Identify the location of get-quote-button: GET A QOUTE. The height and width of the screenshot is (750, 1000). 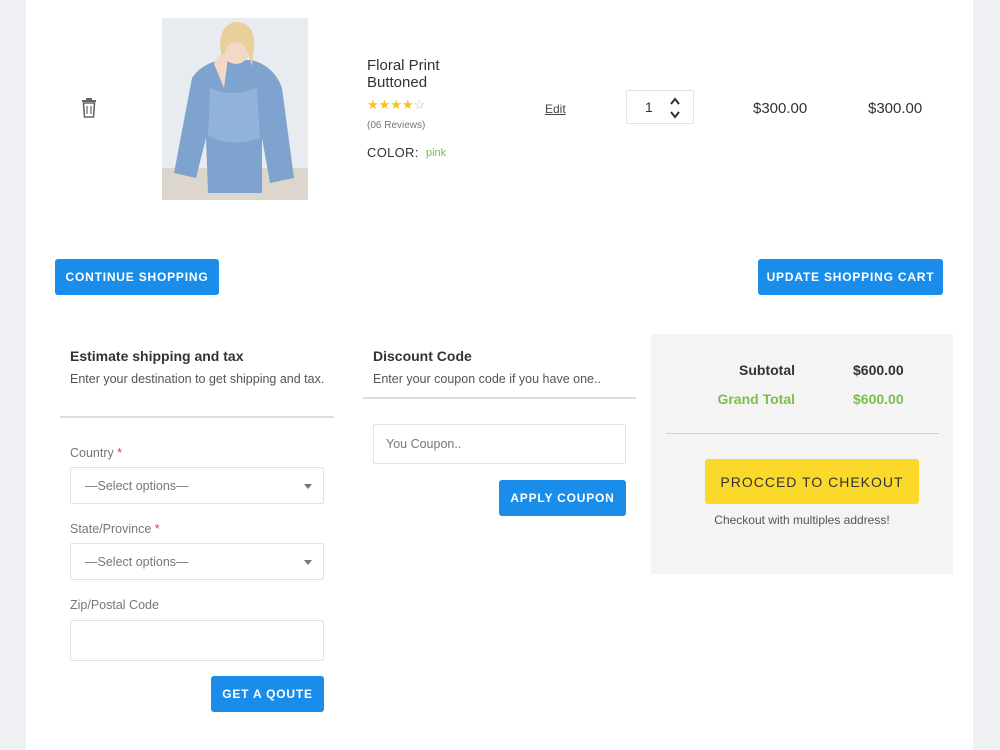
(267, 694).